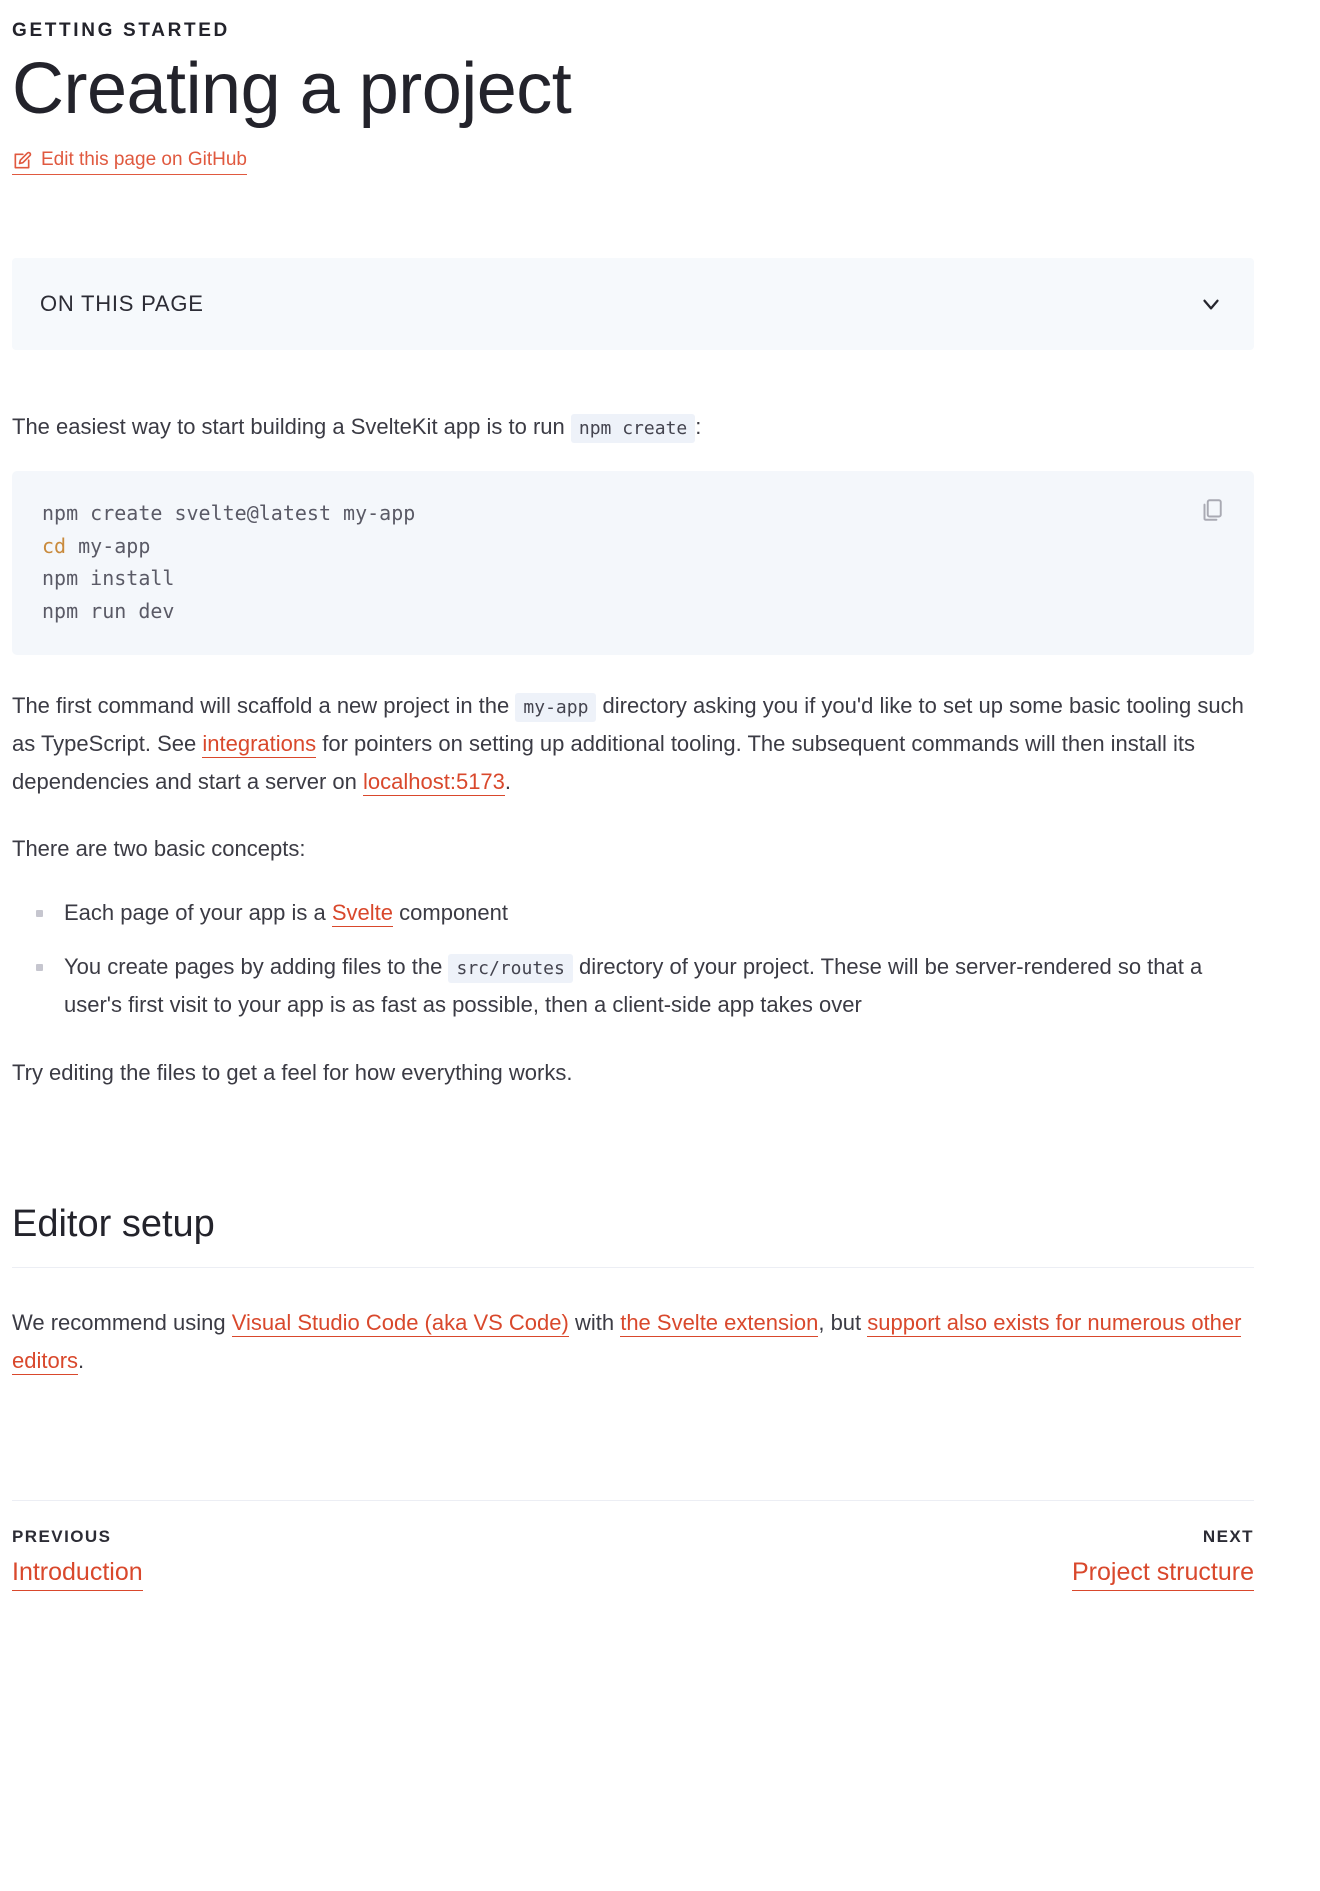 This screenshot has width=1320, height=1891. I want to click on copy-code-button, so click(1211, 510).